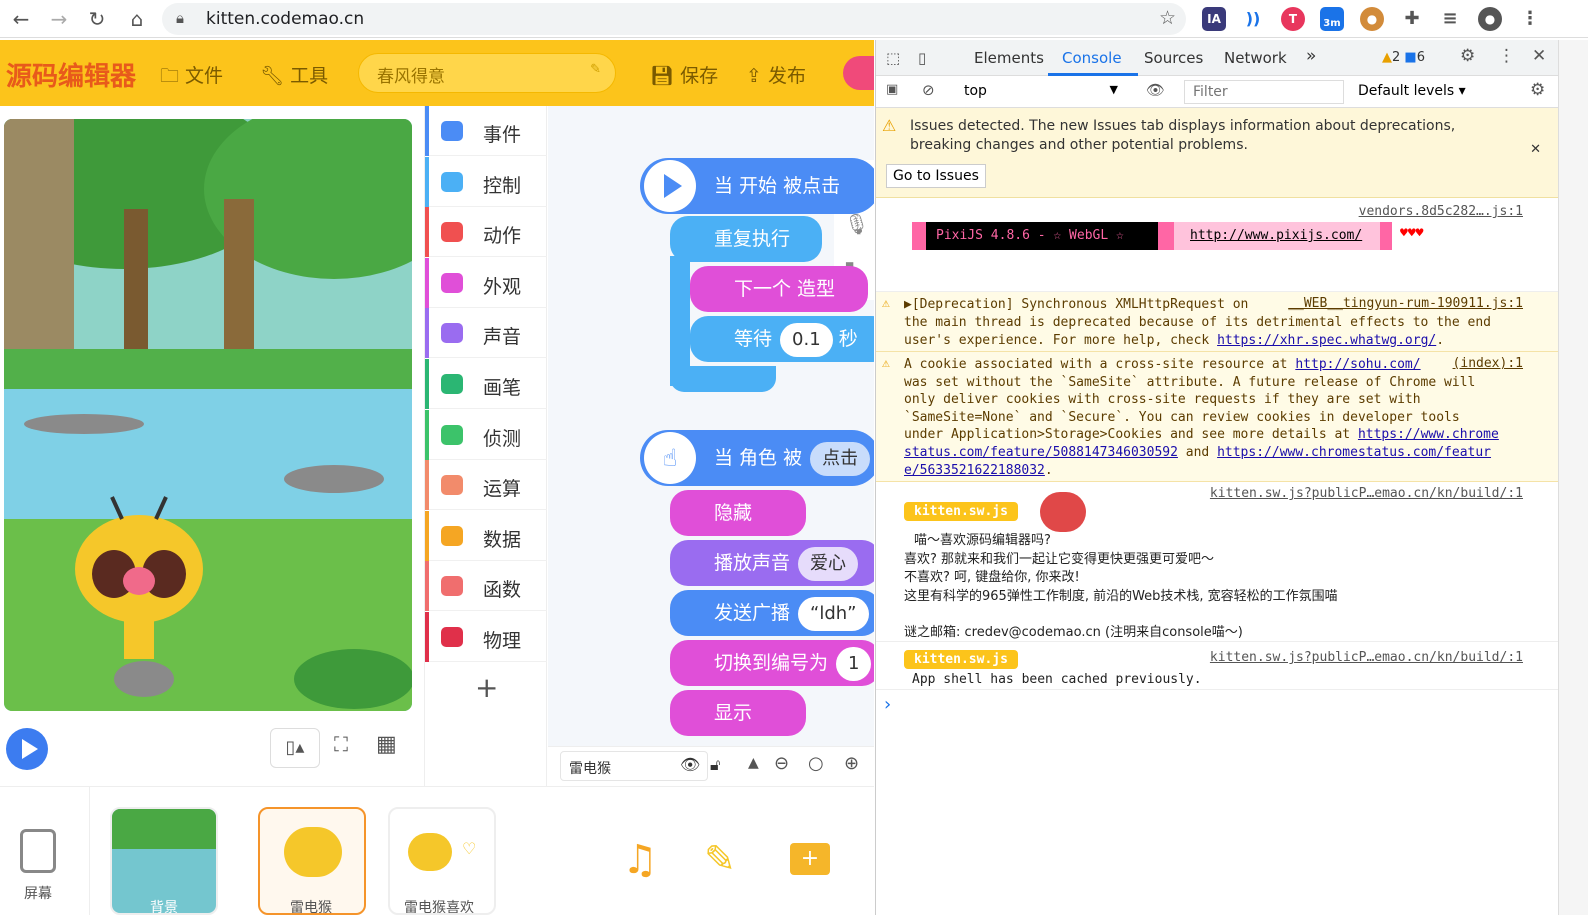 The width and height of the screenshot is (1588, 915). What do you see at coordinates (715, 765) in the screenshot?
I see `unlock-icon: 🔓︎` at bounding box center [715, 765].